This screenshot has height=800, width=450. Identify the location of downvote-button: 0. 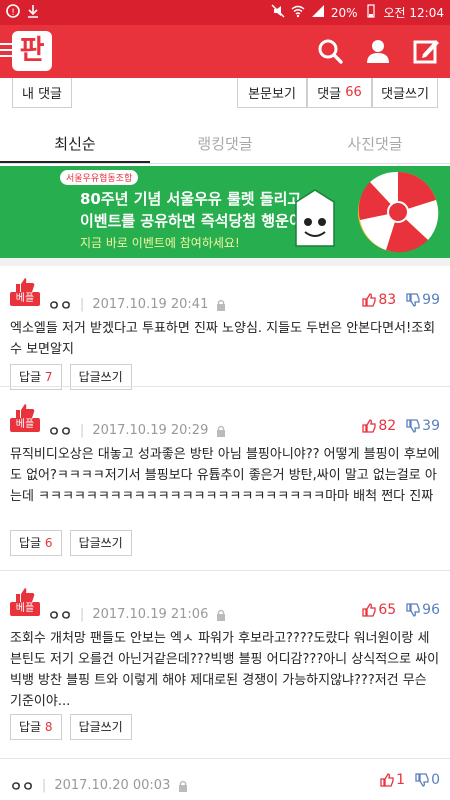
(427, 780).